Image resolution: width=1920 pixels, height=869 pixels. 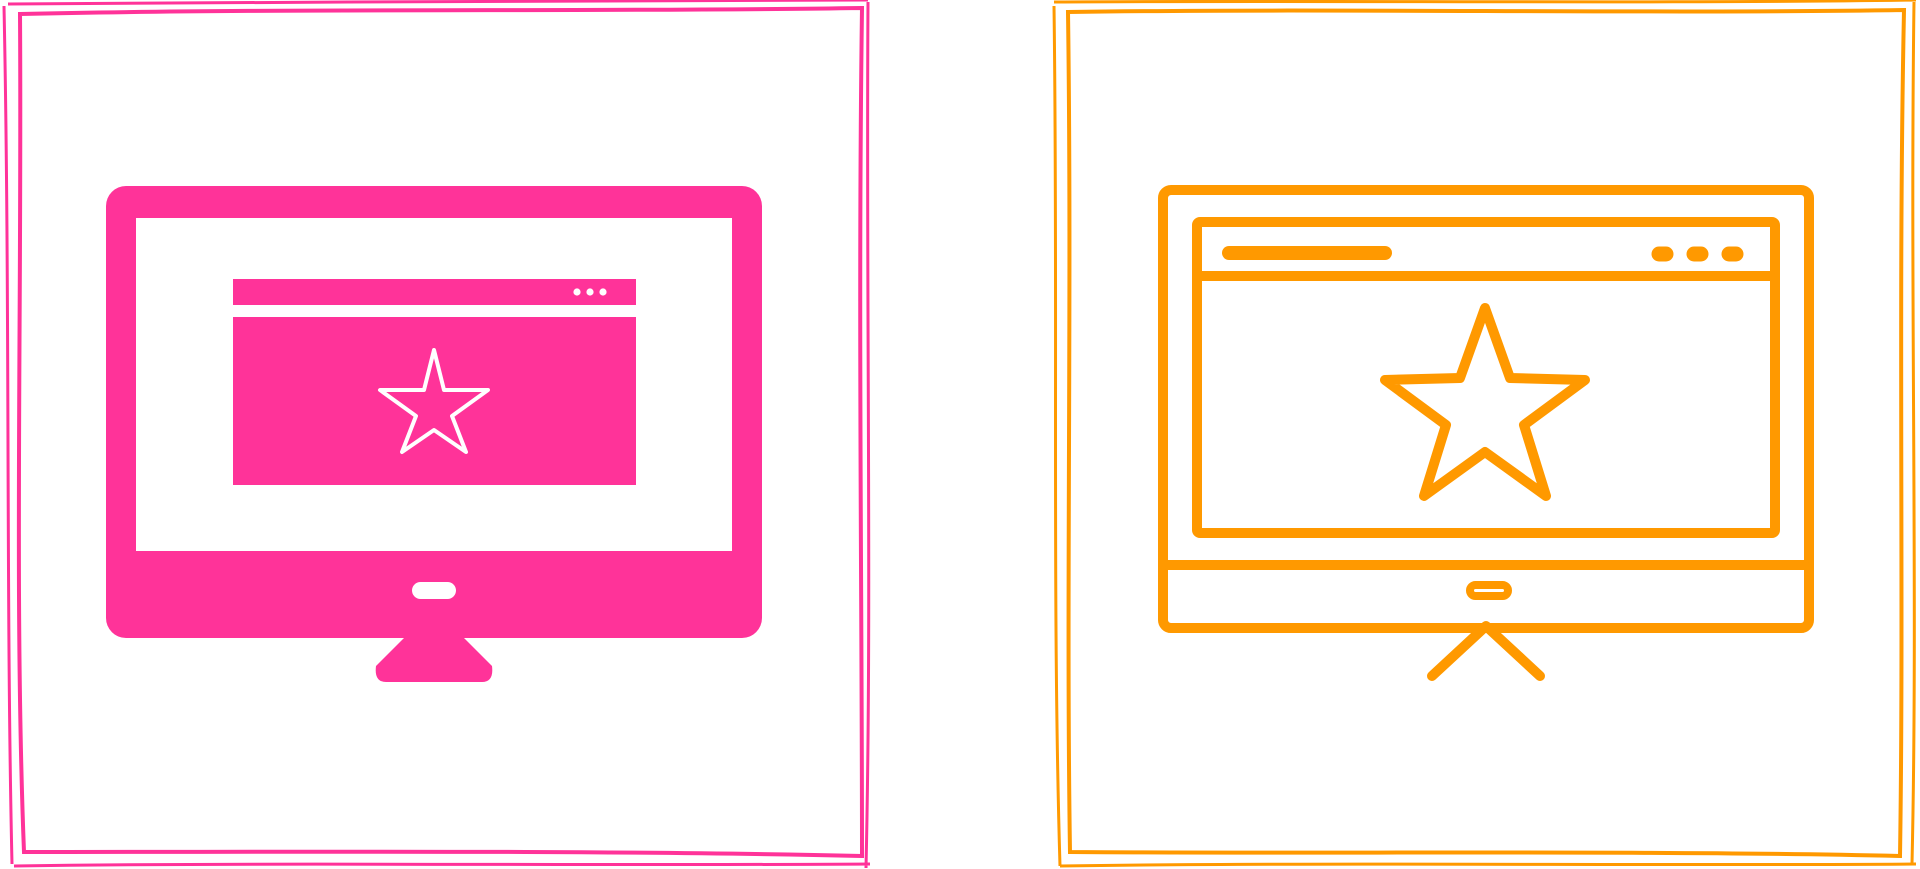 I want to click on browser-window, so click(x=1486, y=377).